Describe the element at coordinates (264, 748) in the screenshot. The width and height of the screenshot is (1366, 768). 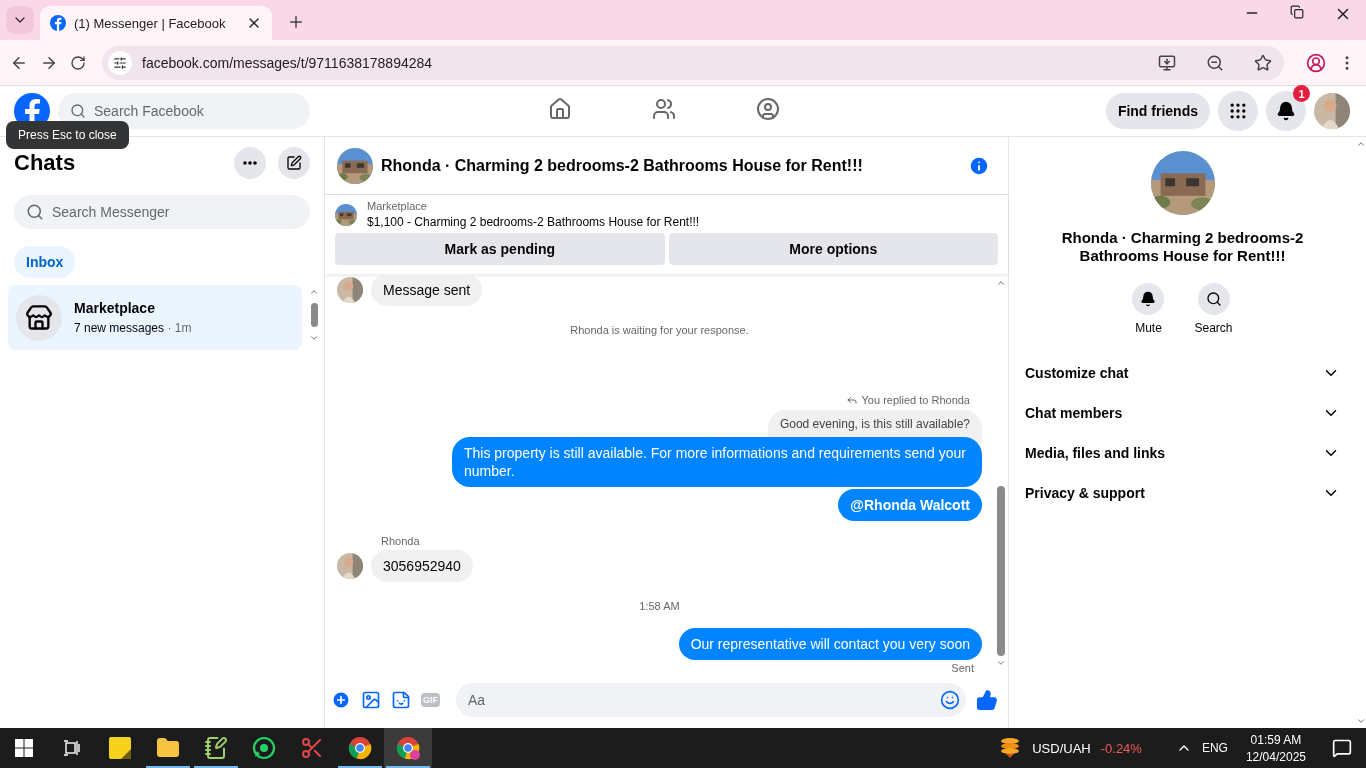
I see `phone-chat-icon` at that location.